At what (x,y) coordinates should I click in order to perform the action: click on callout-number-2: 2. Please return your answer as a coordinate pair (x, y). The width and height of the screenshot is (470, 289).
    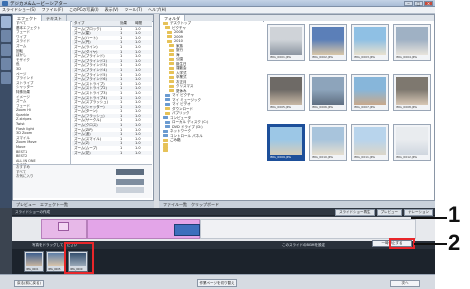
    Looking at the image, I should click on (454, 242).